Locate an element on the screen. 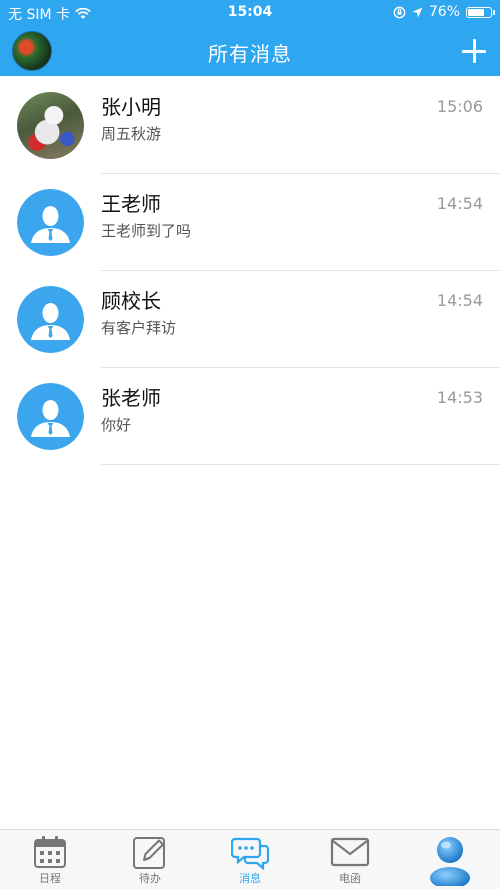  contact-name: 张老师 is located at coordinates (131, 398).